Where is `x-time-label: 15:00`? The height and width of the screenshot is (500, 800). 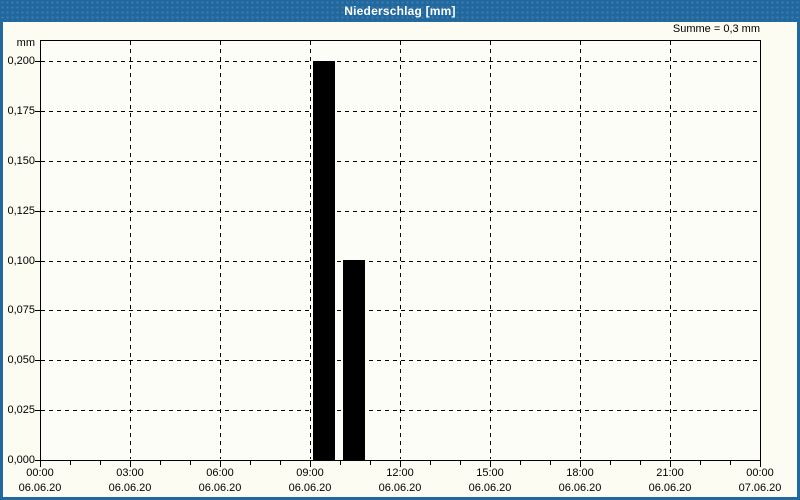
x-time-label: 15:00 is located at coordinates (490, 473).